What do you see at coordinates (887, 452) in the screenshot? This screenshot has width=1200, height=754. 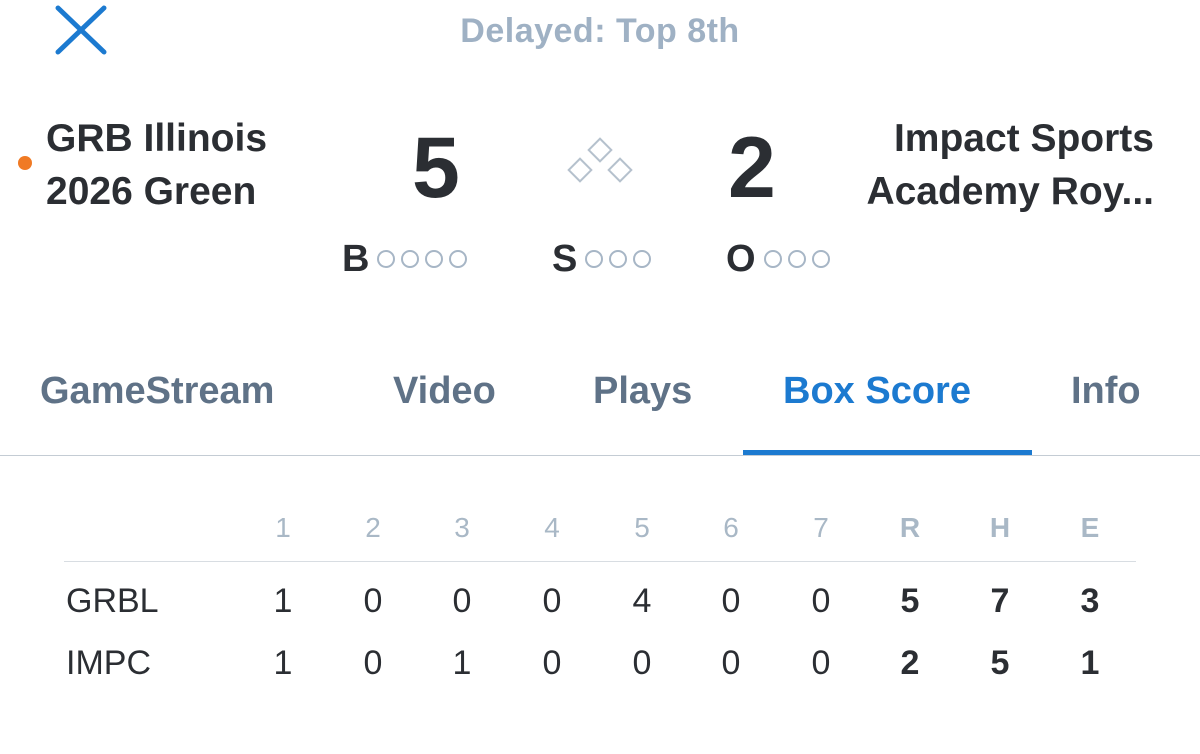 I see `active-tab-indicator` at bounding box center [887, 452].